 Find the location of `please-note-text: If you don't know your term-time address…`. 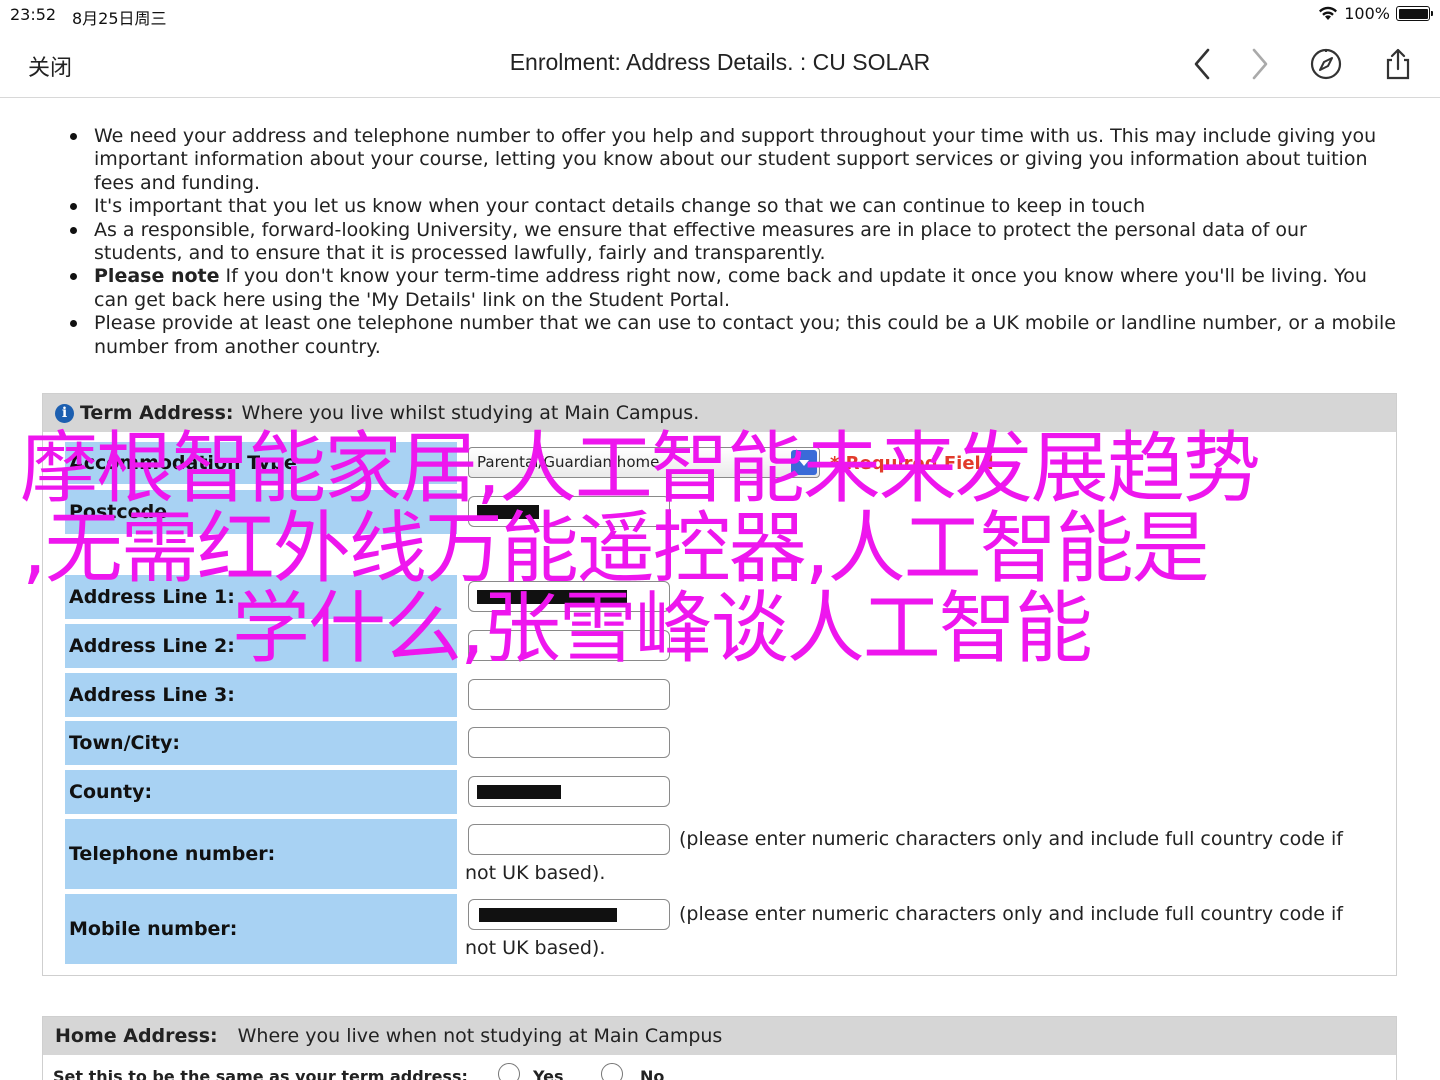

please-note-text: If you don't know your term-time address… is located at coordinates (730, 288).